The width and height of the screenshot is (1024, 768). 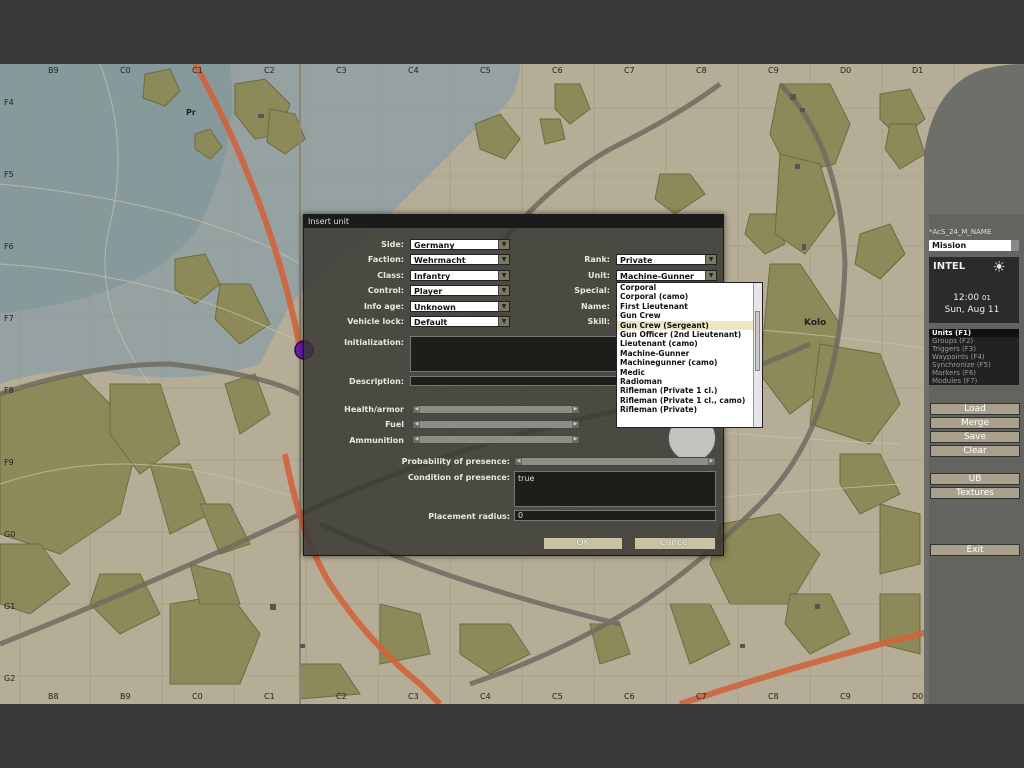 What do you see at coordinates (10, 678) in the screenshot?
I see `grid-label: G2` at bounding box center [10, 678].